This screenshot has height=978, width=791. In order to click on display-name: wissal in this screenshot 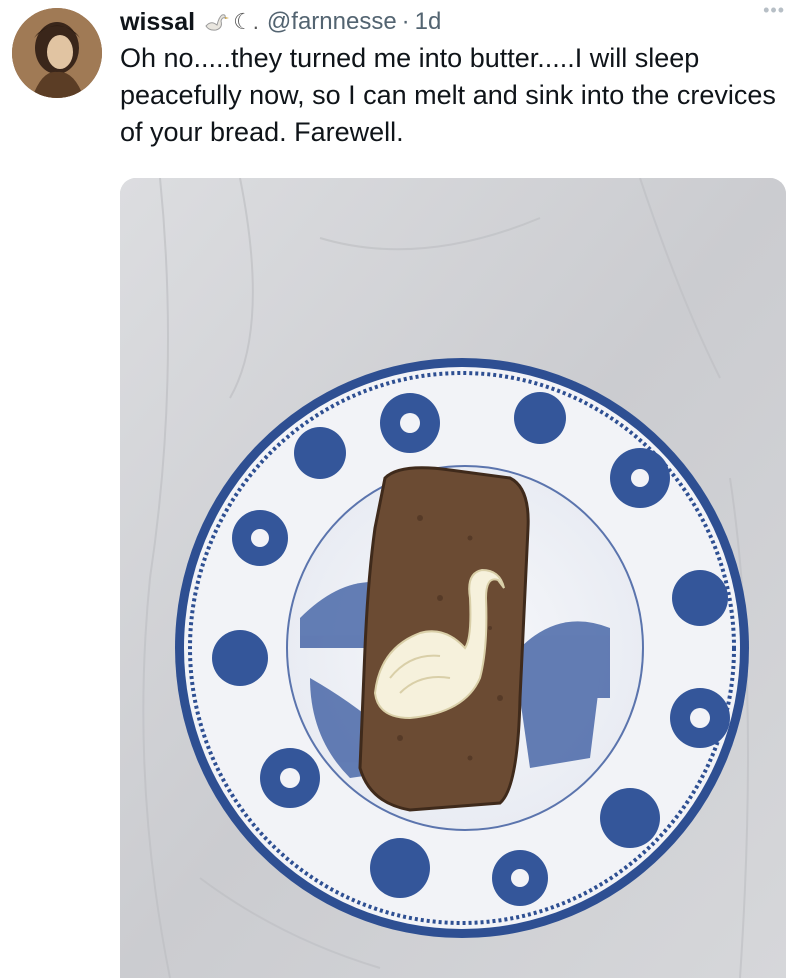, I will do `click(157, 22)`.